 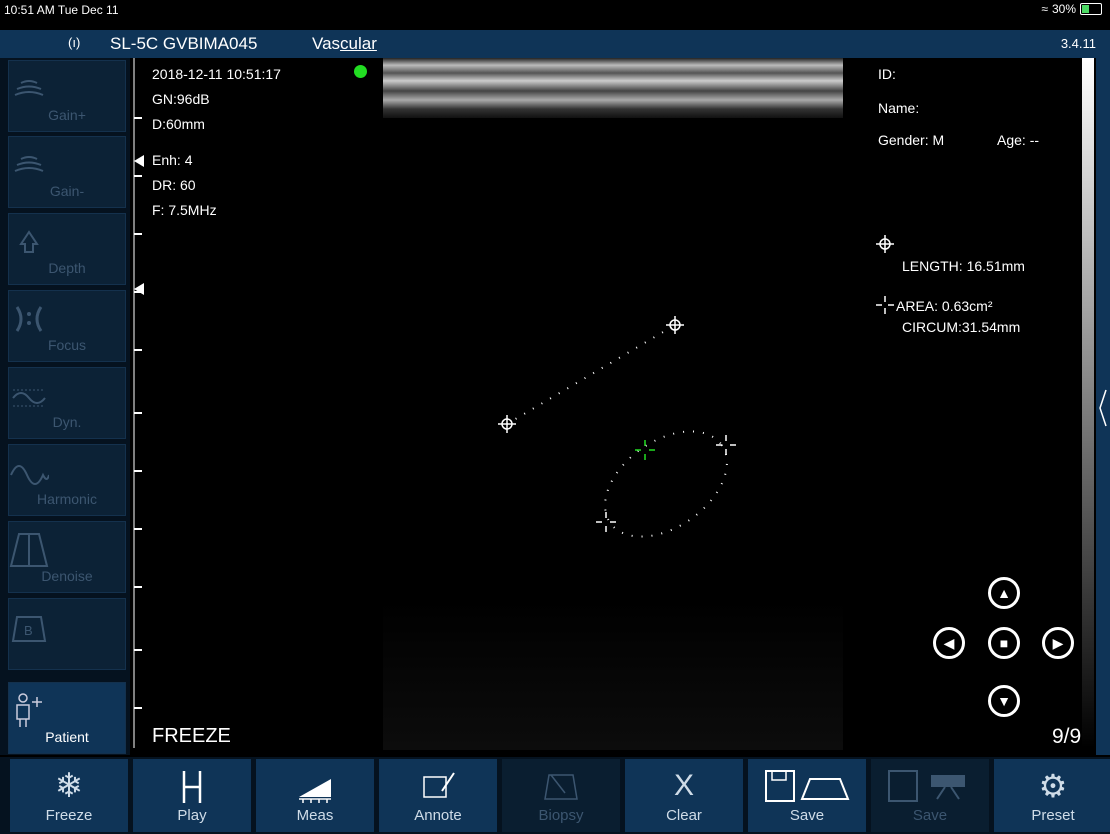 I want to click on svg-text: B, so click(x=28, y=630).